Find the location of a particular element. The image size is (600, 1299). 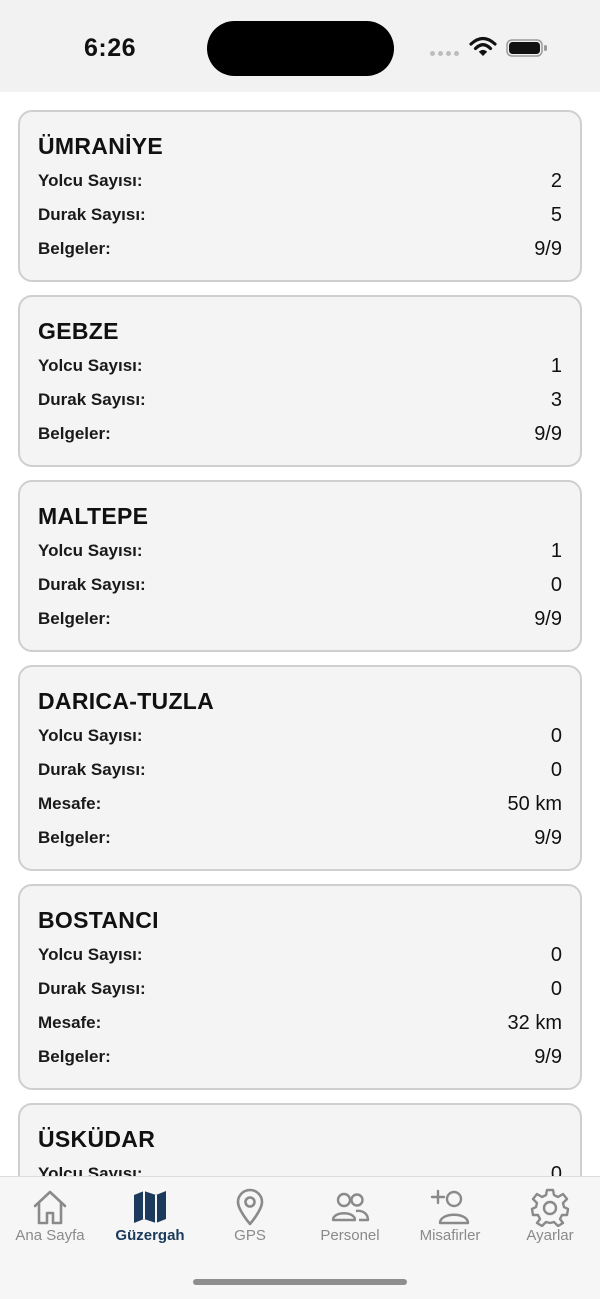

route-name: DARICA-TUZLA is located at coordinates (126, 701).